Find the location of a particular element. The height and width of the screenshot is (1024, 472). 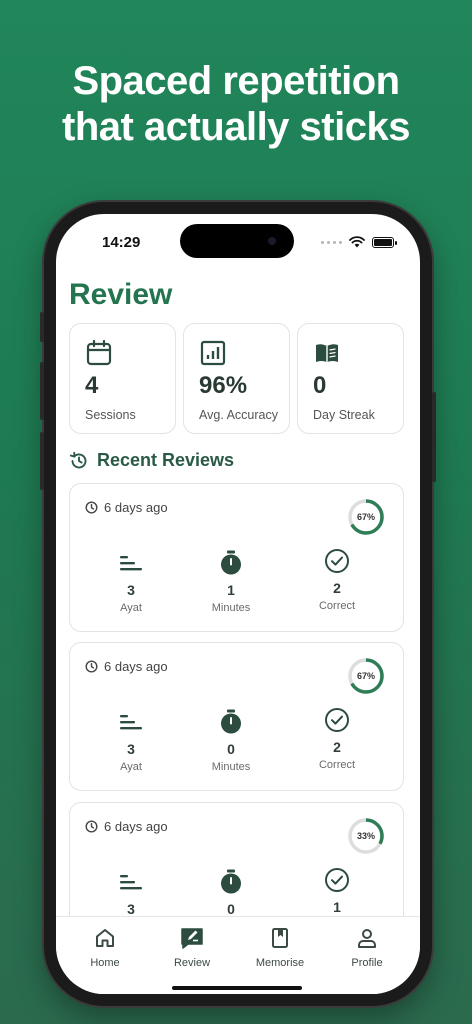

stat-label: Day Streak is located at coordinates (344, 415).